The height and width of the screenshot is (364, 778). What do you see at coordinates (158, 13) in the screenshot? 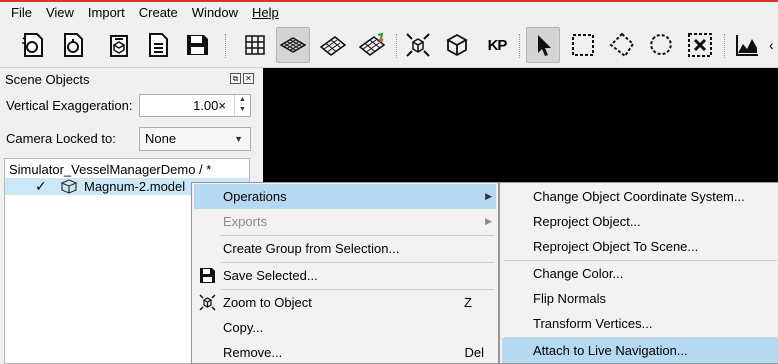
I see `menu-create: Create` at bounding box center [158, 13].